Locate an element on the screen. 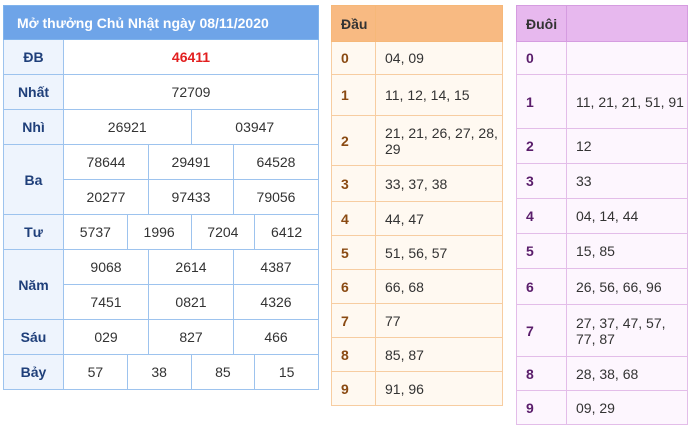  prize-label-nhat: Nhất is located at coordinates (33, 92).